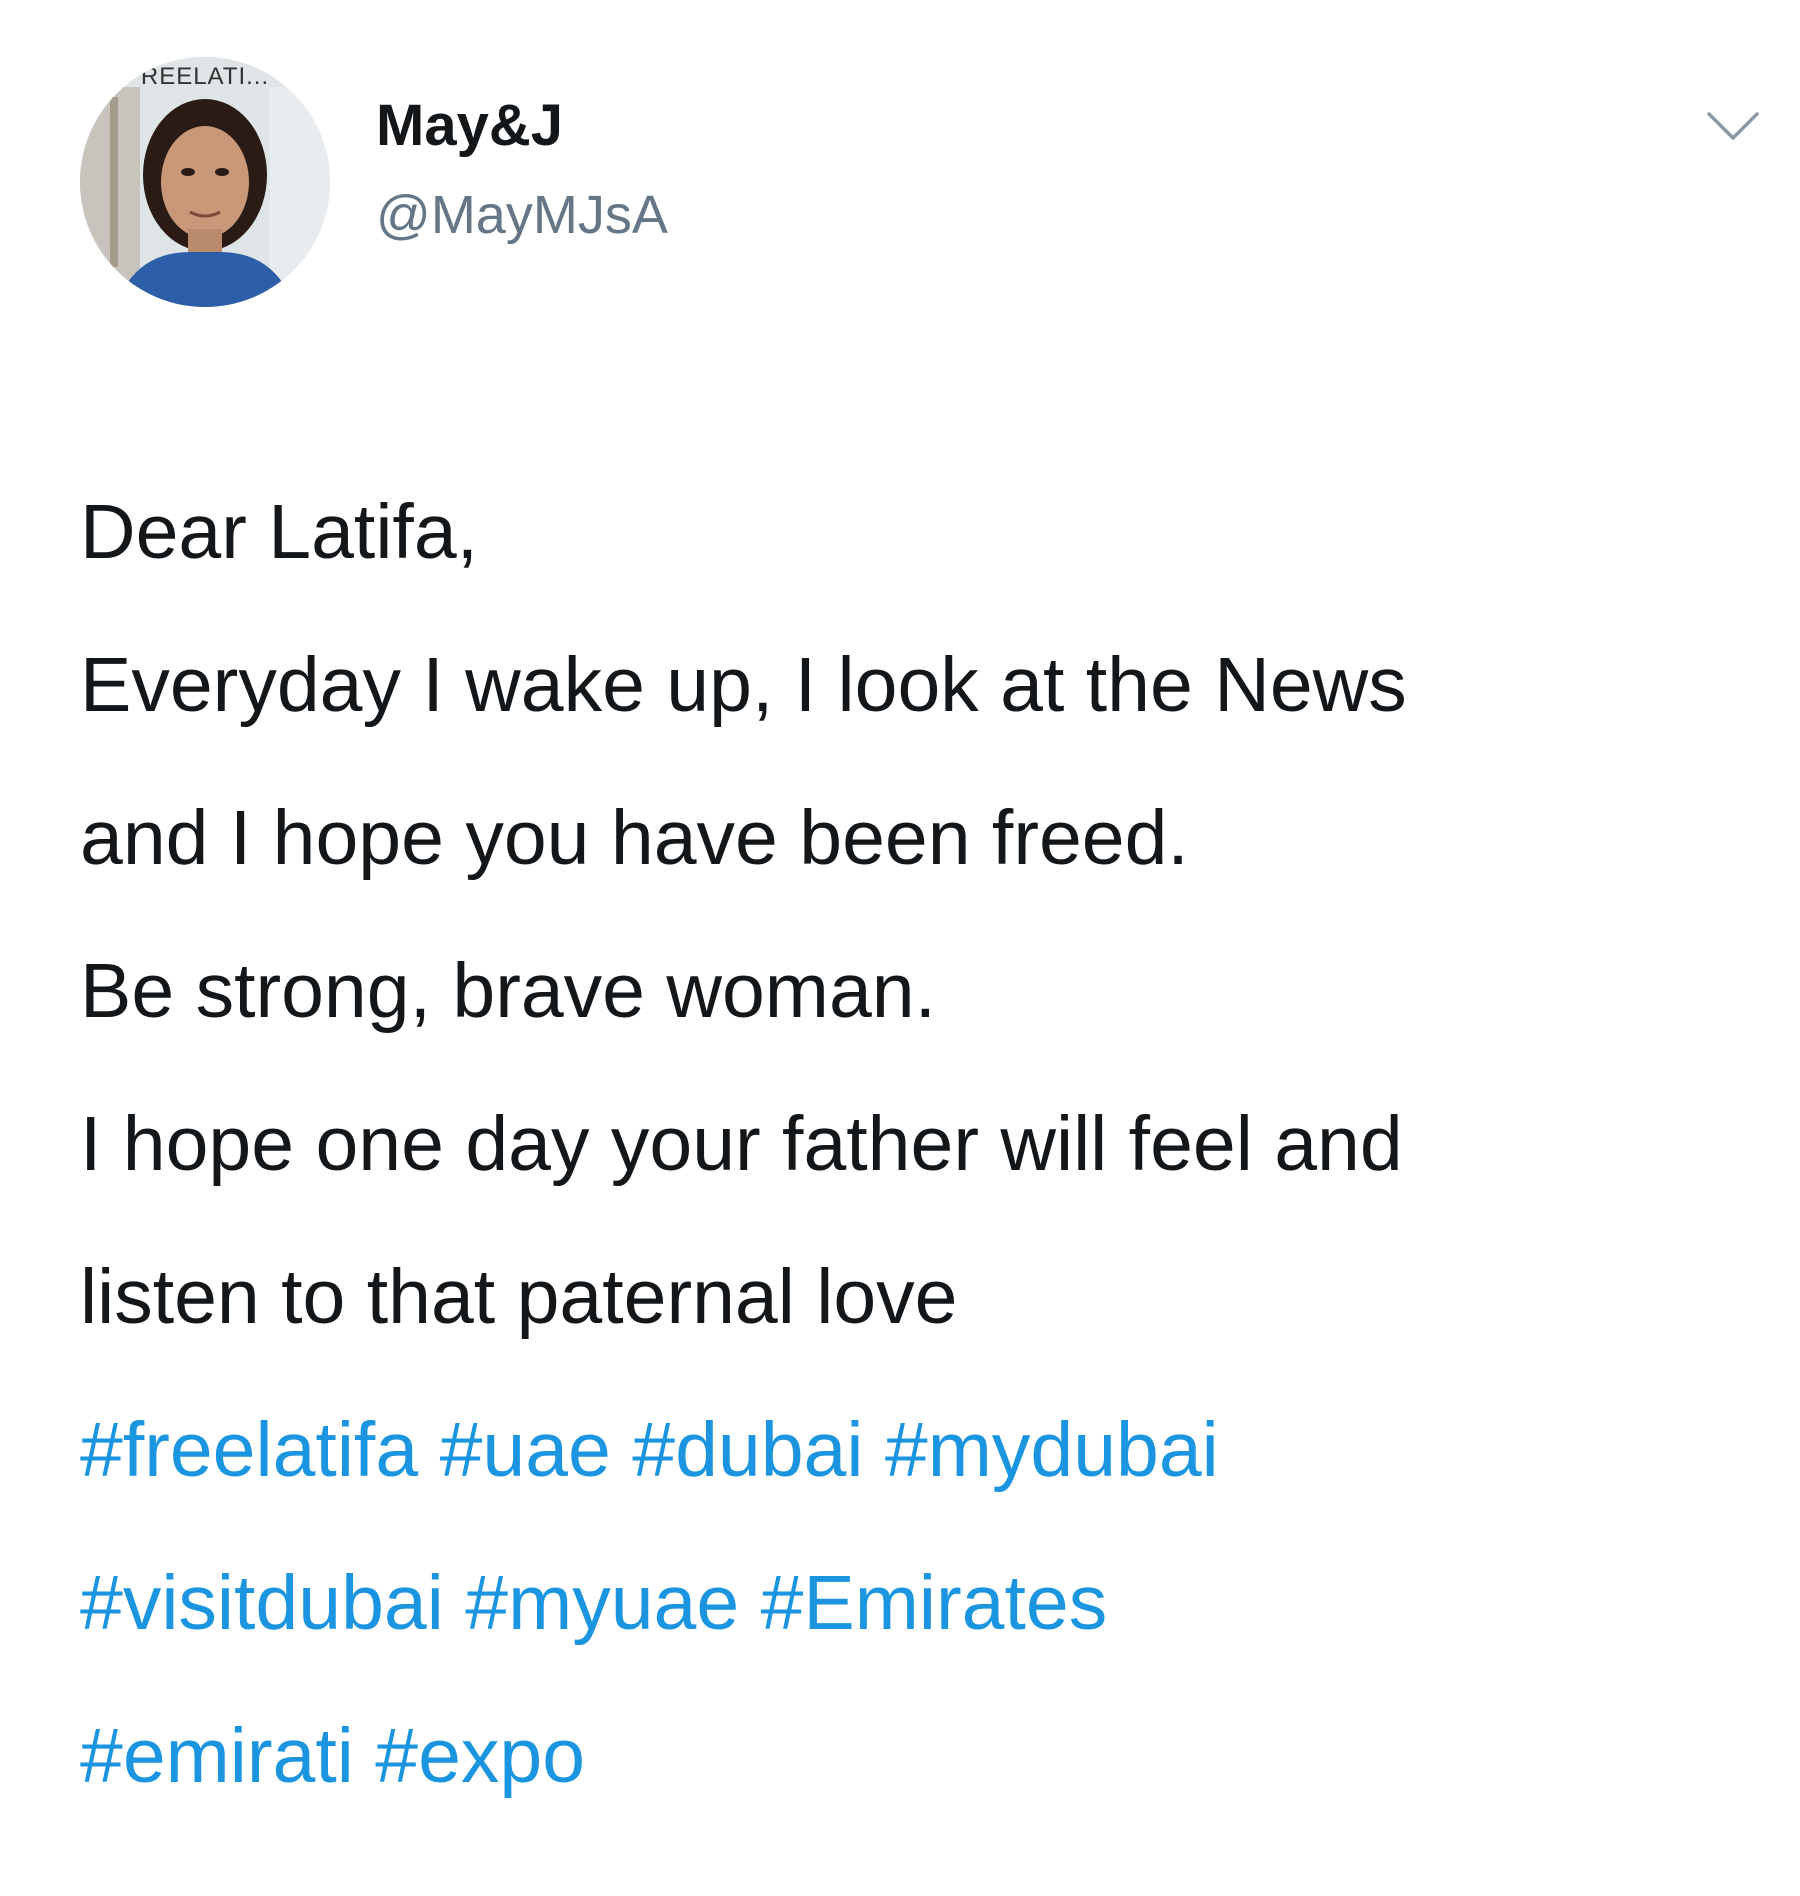 The width and height of the screenshot is (1800, 1896). I want to click on hashtag-link-uae: #uae, so click(525, 1450).